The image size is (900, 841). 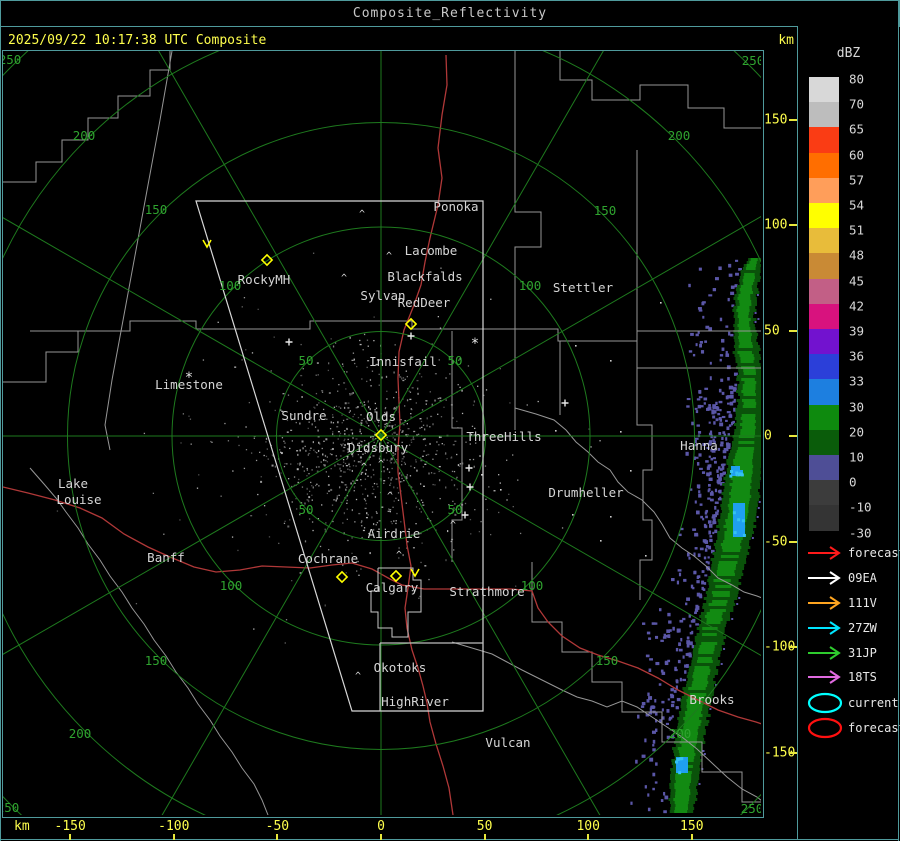 What do you see at coordinates (825, 703) in the screenshot?
I see `legend-current-ellipse-icon` at bounding box center [825, 703].